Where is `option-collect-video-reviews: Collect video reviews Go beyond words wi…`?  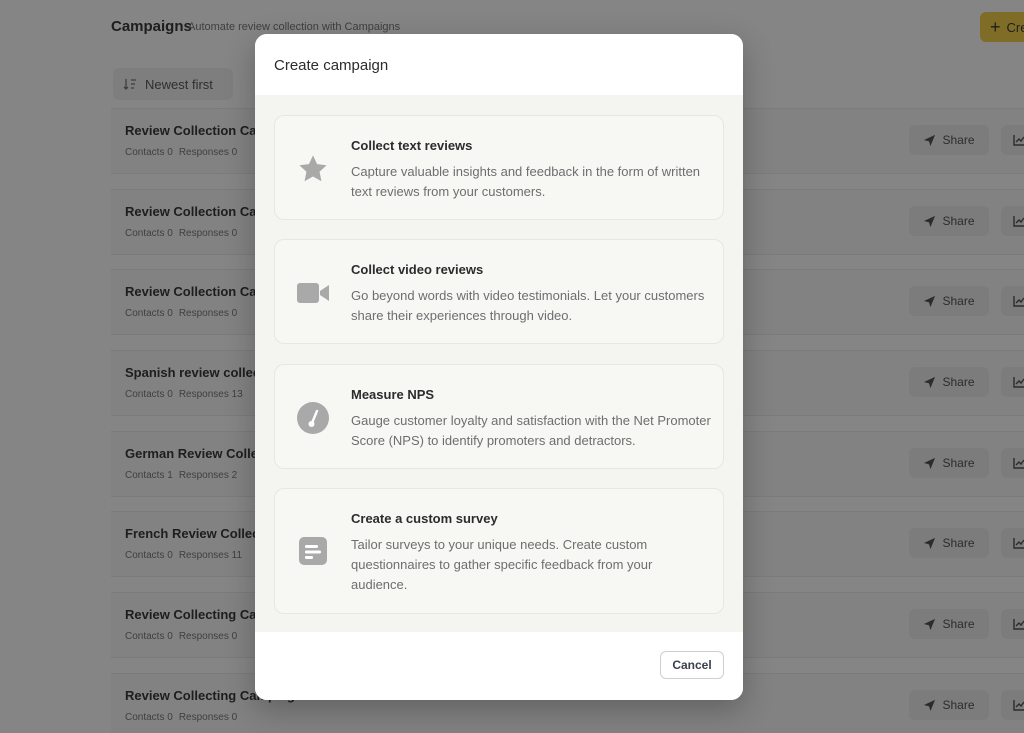 option-collect-video-reviews: Collect video reviews Go beyond words wi… is located at coordinates (499, 291).